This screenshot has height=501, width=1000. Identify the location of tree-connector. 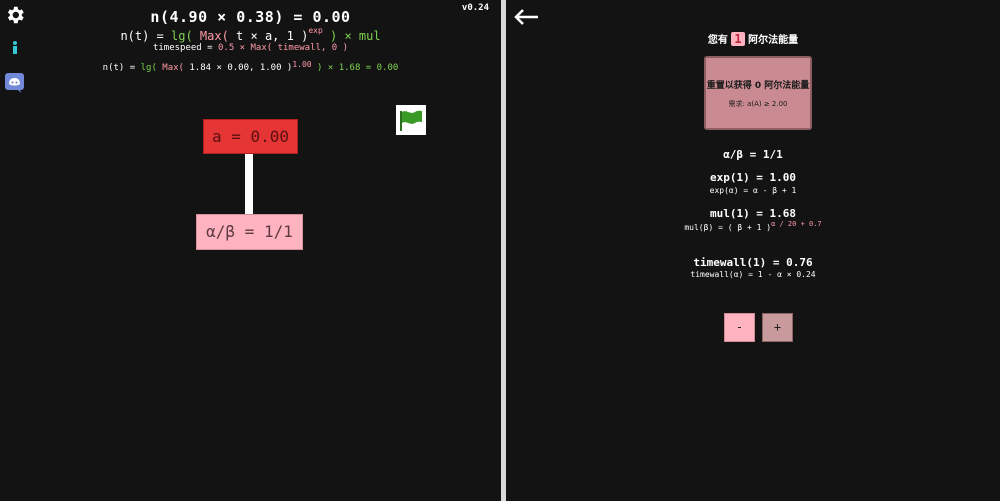
(249, 184).